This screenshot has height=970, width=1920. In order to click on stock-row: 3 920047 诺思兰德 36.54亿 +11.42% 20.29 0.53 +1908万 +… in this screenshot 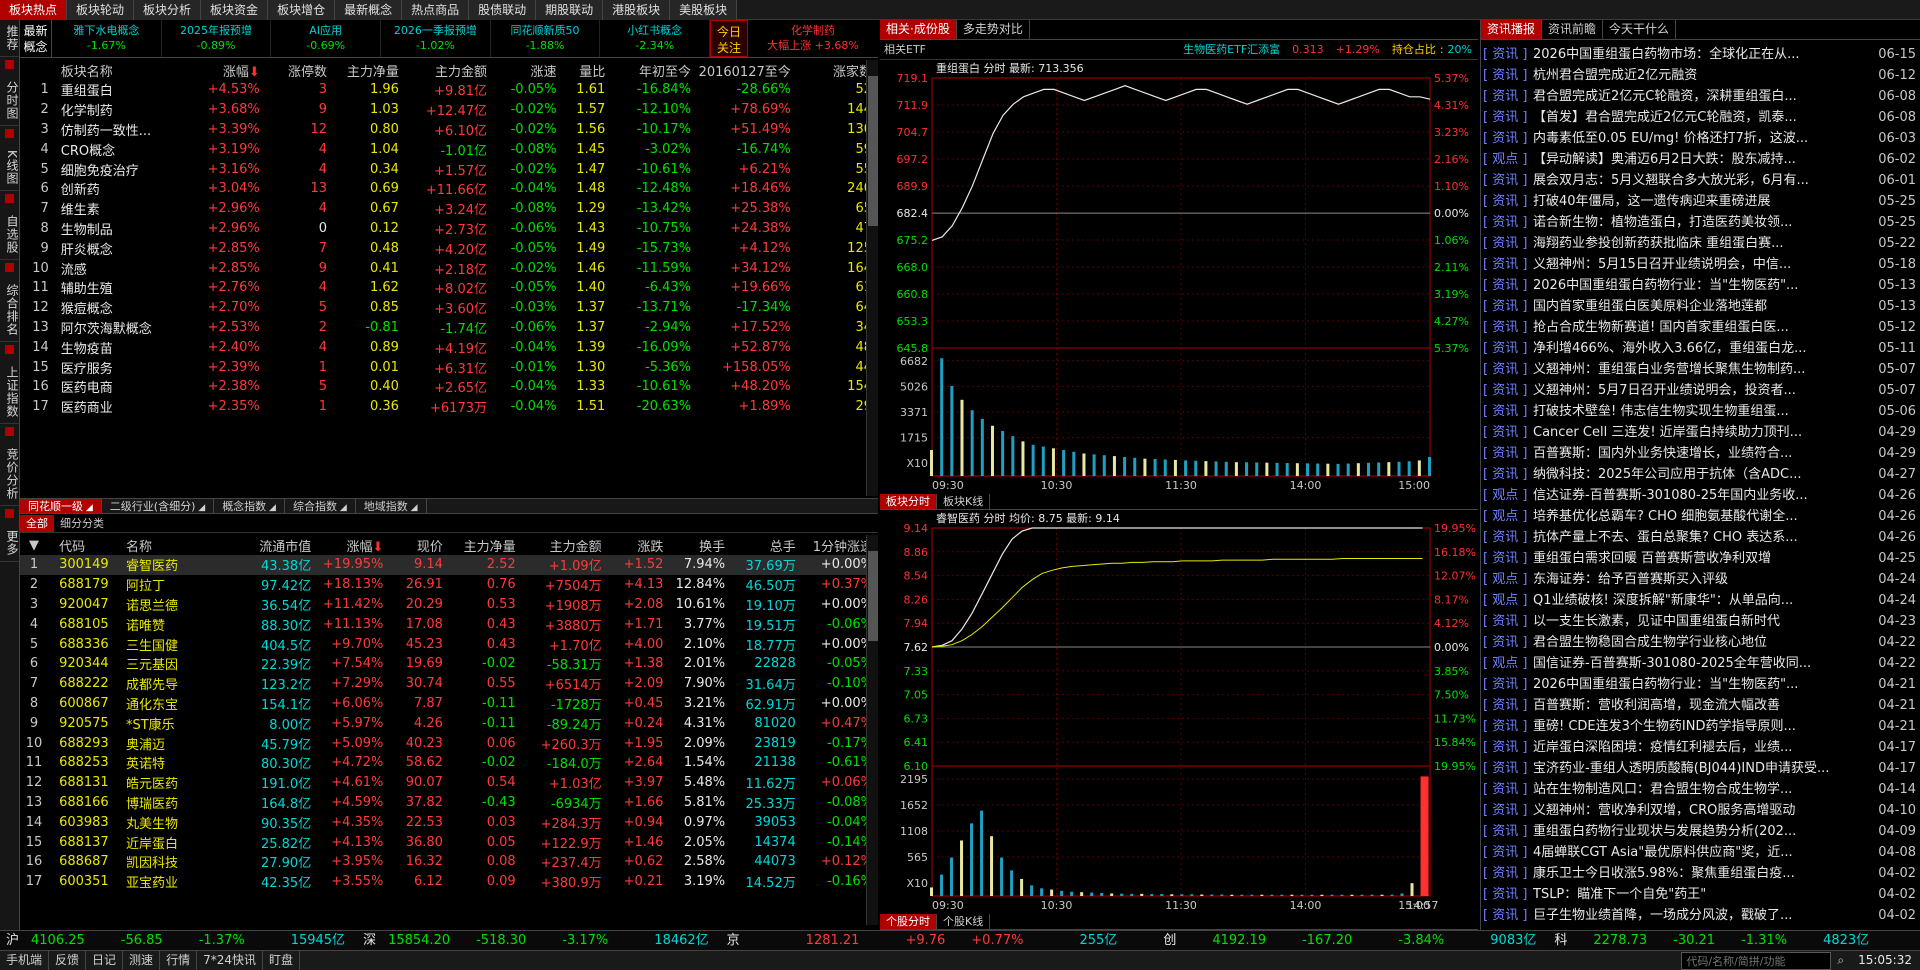, I will do `click(449, 605)`.